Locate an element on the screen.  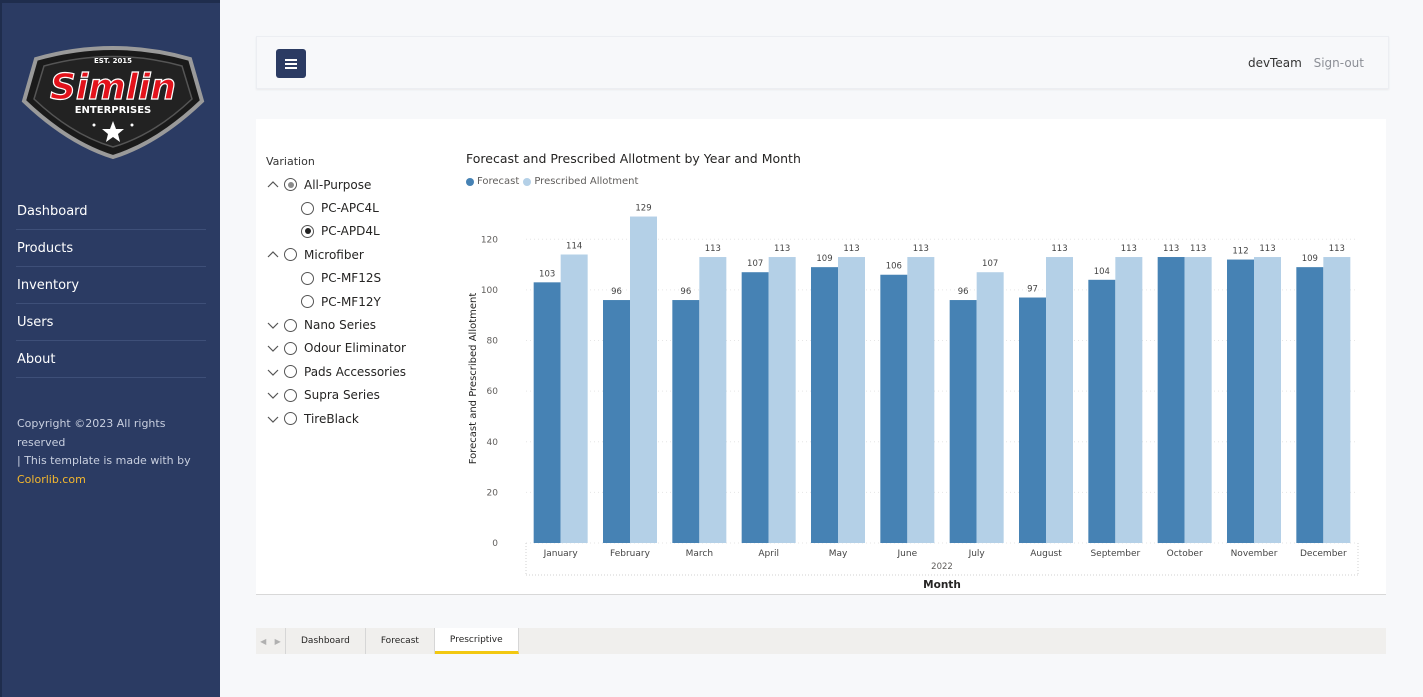
sidebar-item-products: Products is located at coordinates (111, 248).